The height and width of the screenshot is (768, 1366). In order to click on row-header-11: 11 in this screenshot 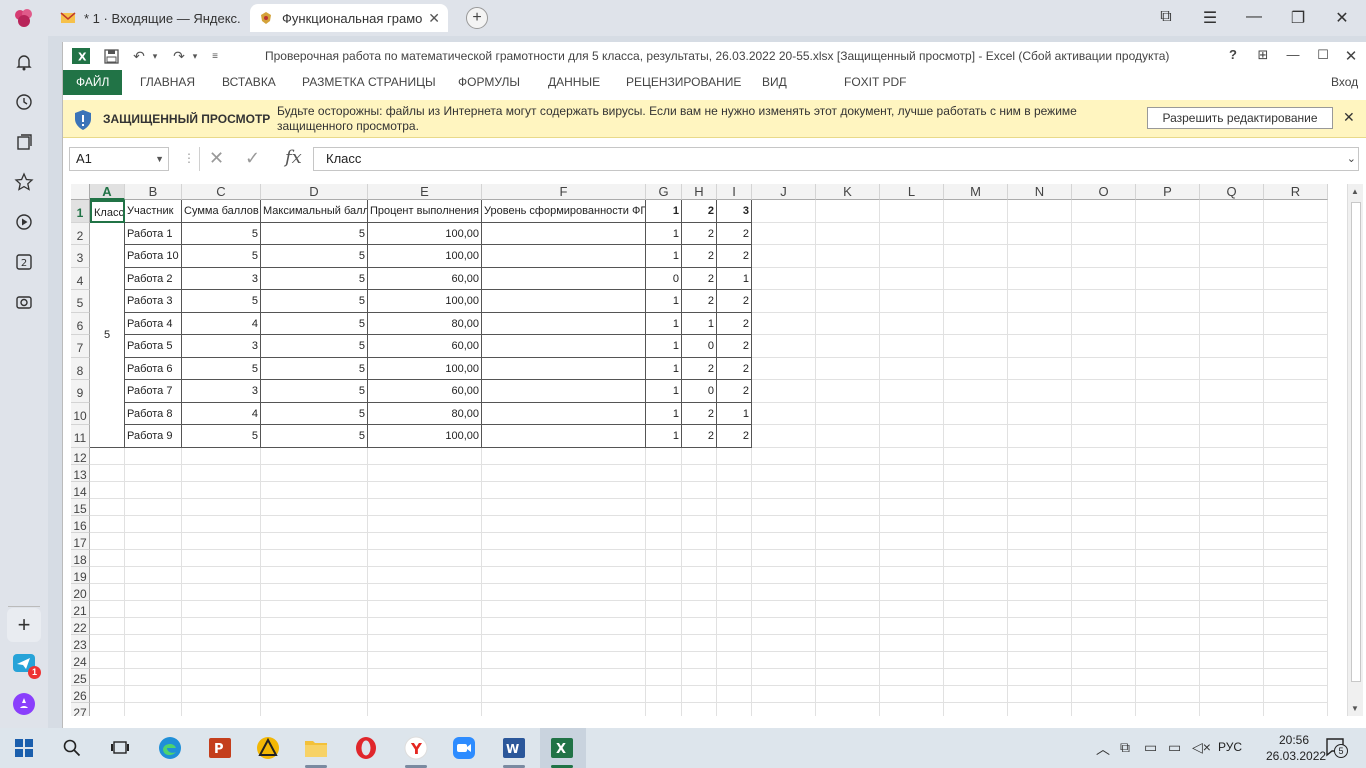, I will do `click(80, 436)`.